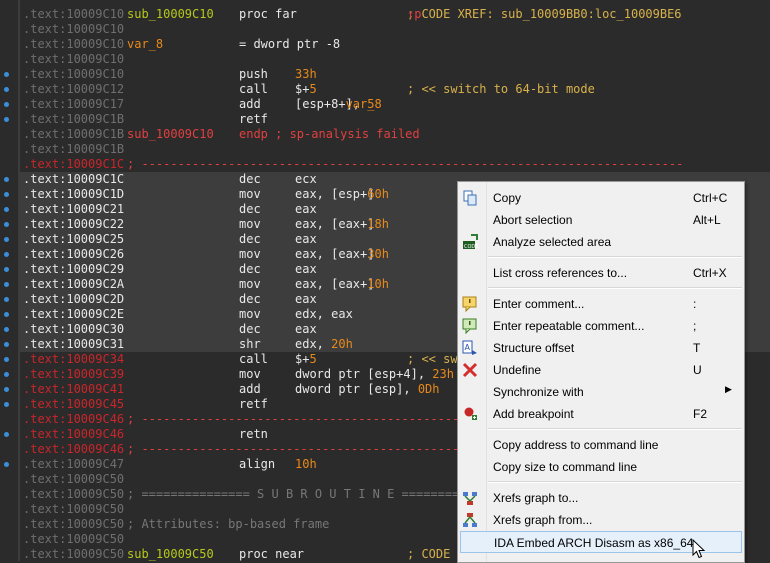  I want to click on menu-item-copy-address: Copy address to command line, so click(601, 445).